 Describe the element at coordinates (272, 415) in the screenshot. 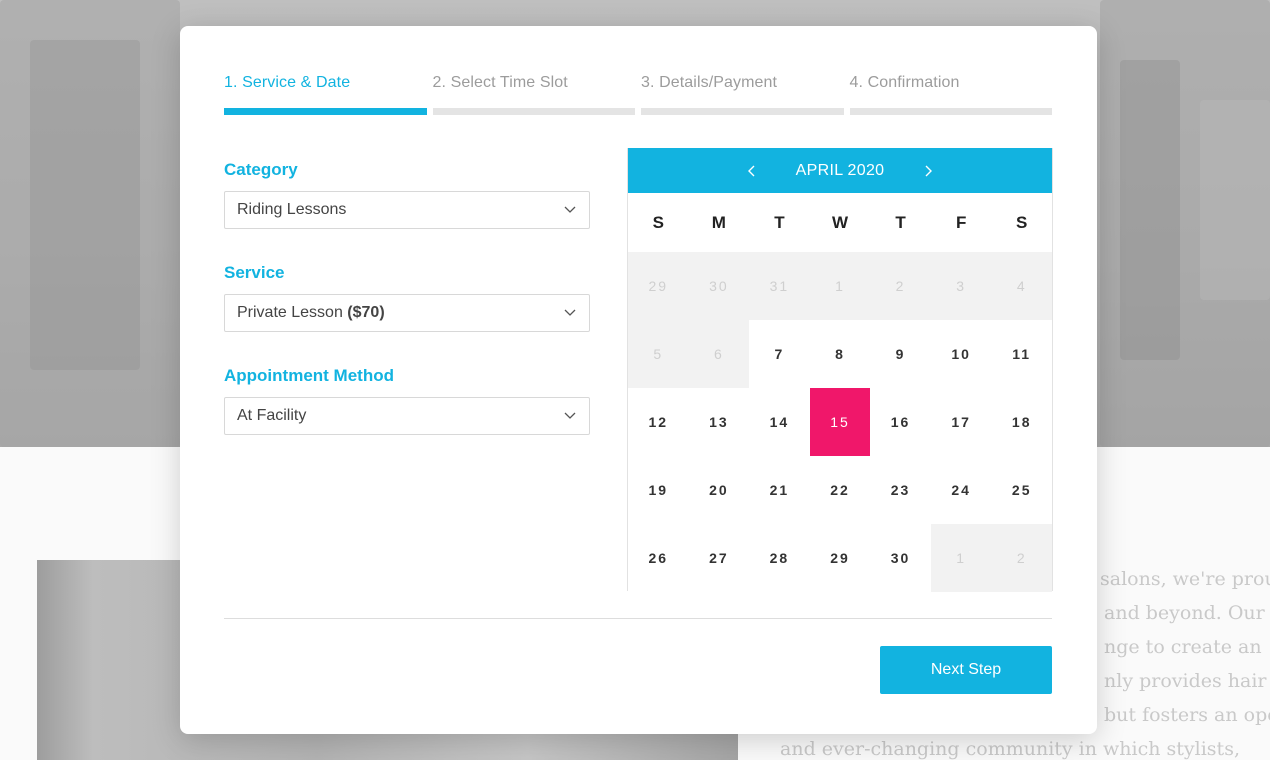

I see `appointment-method-value: At Facility` at that location.